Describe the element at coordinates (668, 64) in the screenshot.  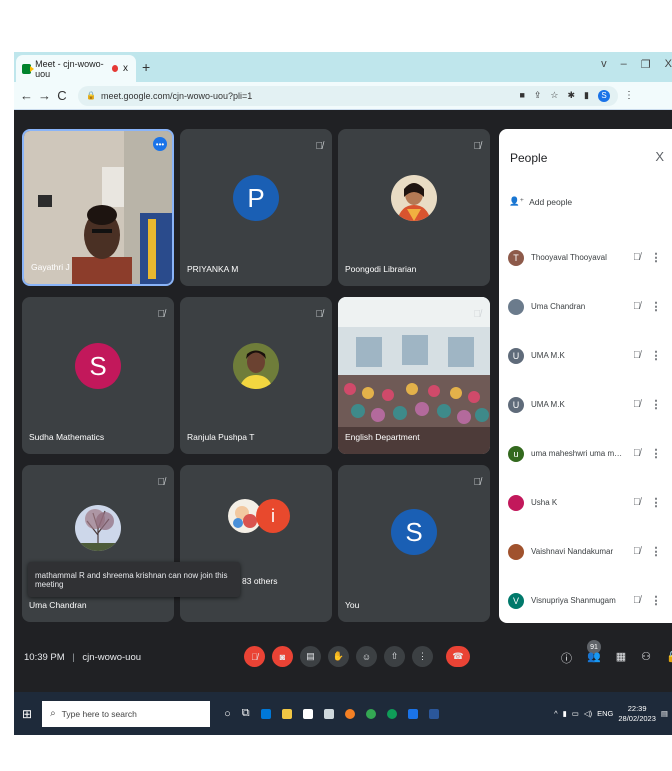
I see `close-window-button: X` at that location.